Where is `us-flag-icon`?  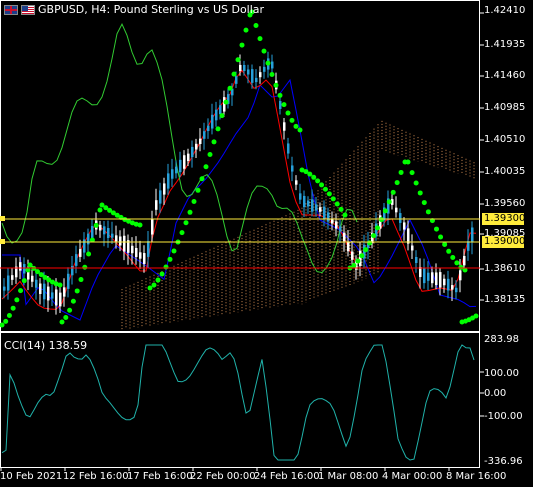
us-flag-icon is located at coordinates (28, 9).